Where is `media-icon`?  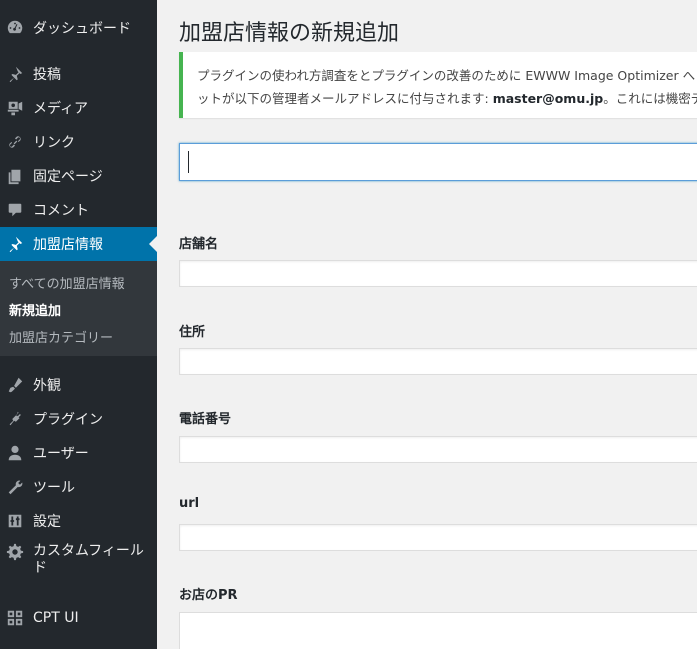 media-icon is located at coordinates (15, 108).